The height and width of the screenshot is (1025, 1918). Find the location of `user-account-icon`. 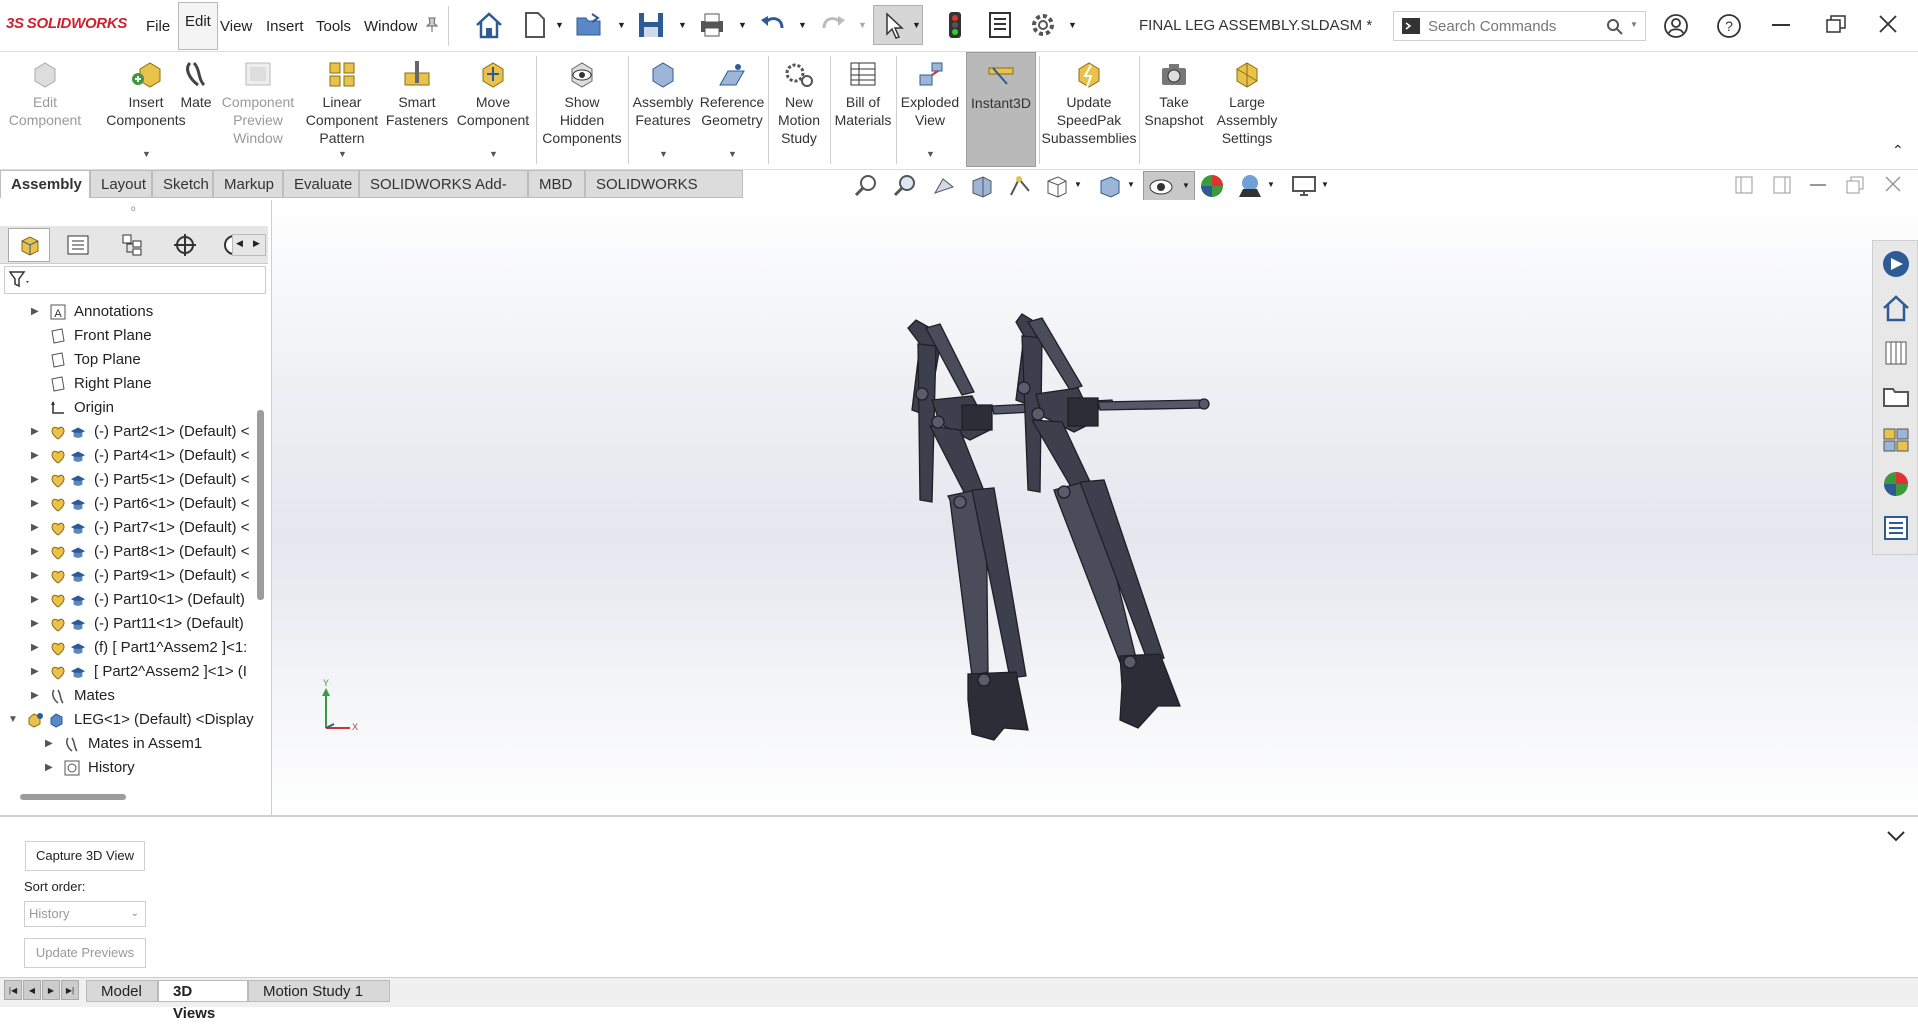

user-account-icon is located at coordinates (1676, 26).